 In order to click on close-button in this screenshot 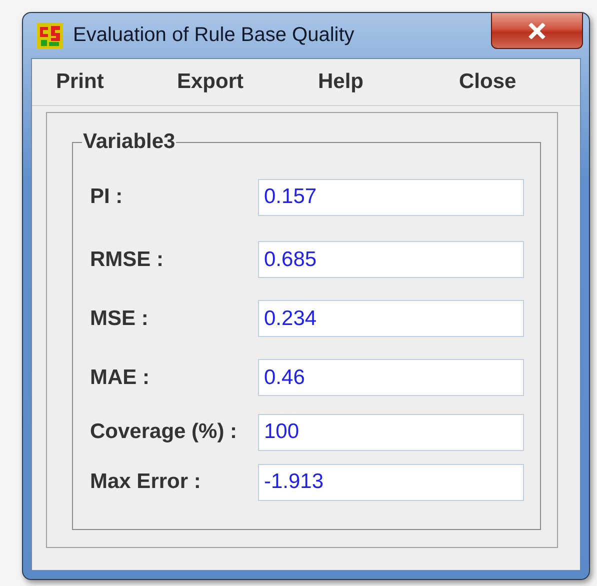, I will do `click(537, 31)`.